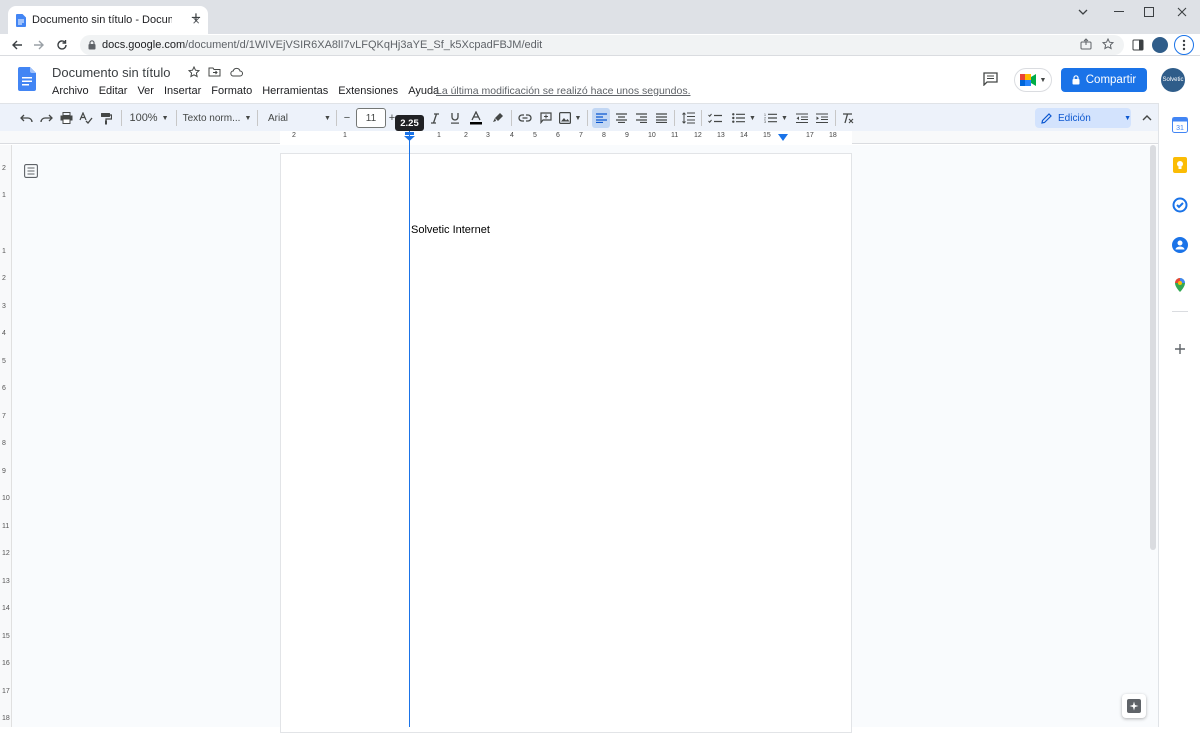  Describe the element at coordinates (1180, 311) in the screenshot. I see `side-panel-divider` at that location.